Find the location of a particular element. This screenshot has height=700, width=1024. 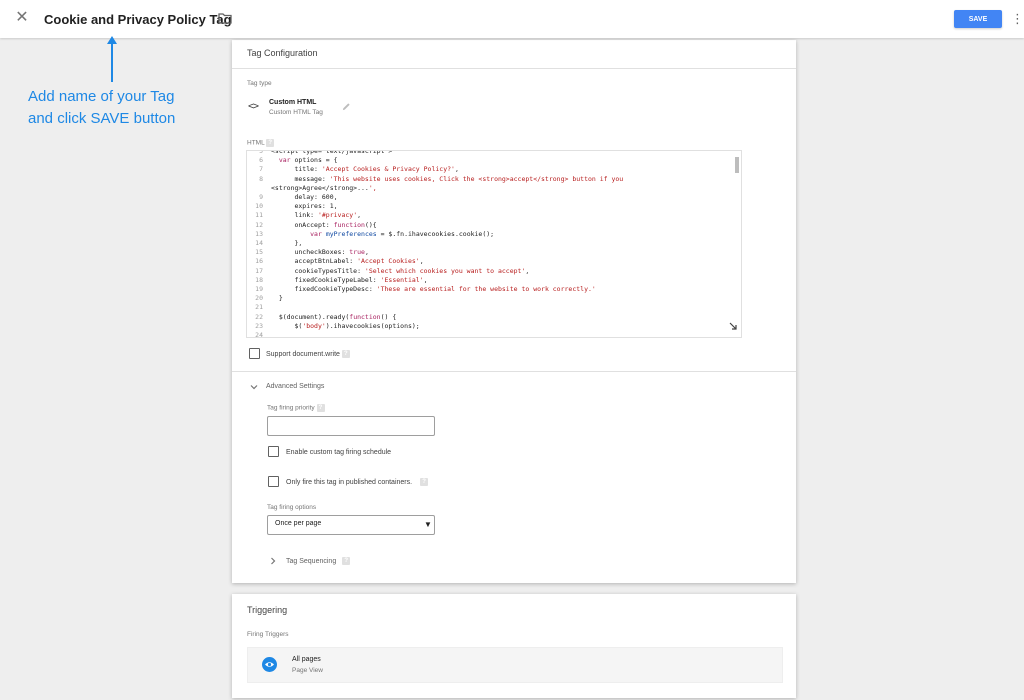

code-text: expires: 1, is located at coordinates (304, 206).